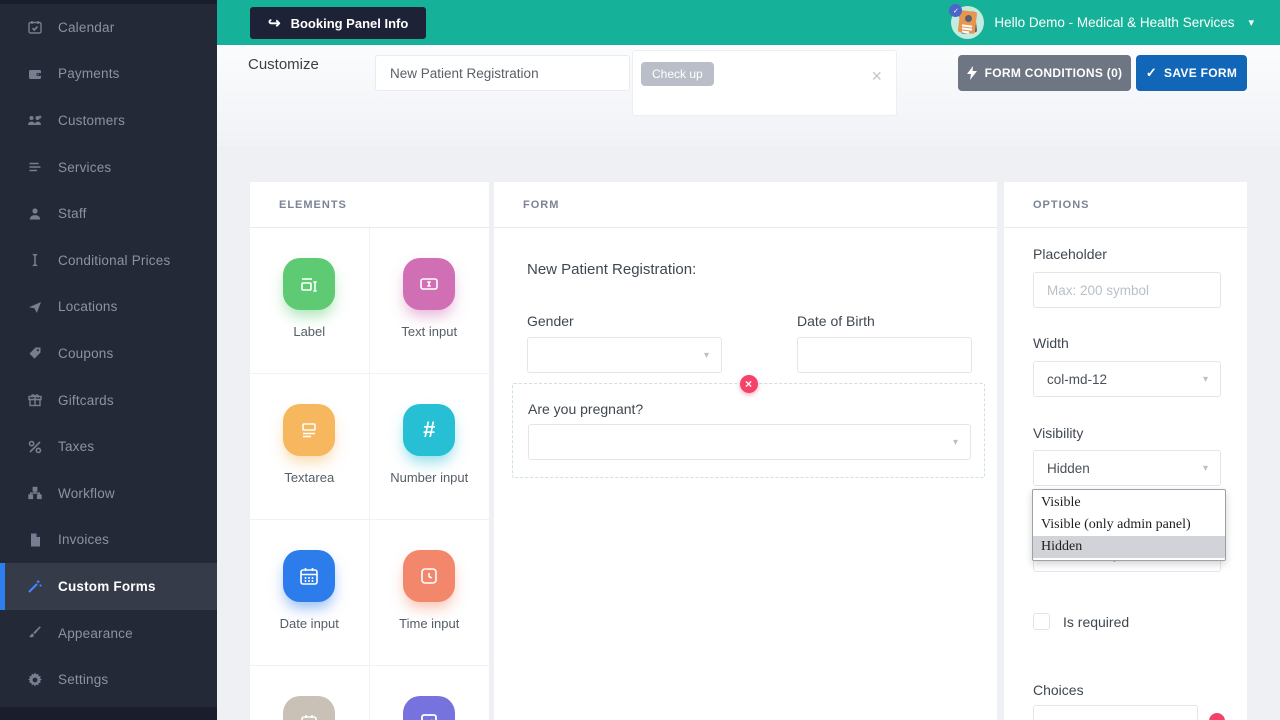 This screenshot has height=720, width=1280. I want to click on element-time-input: Time input, so click(429, 593).